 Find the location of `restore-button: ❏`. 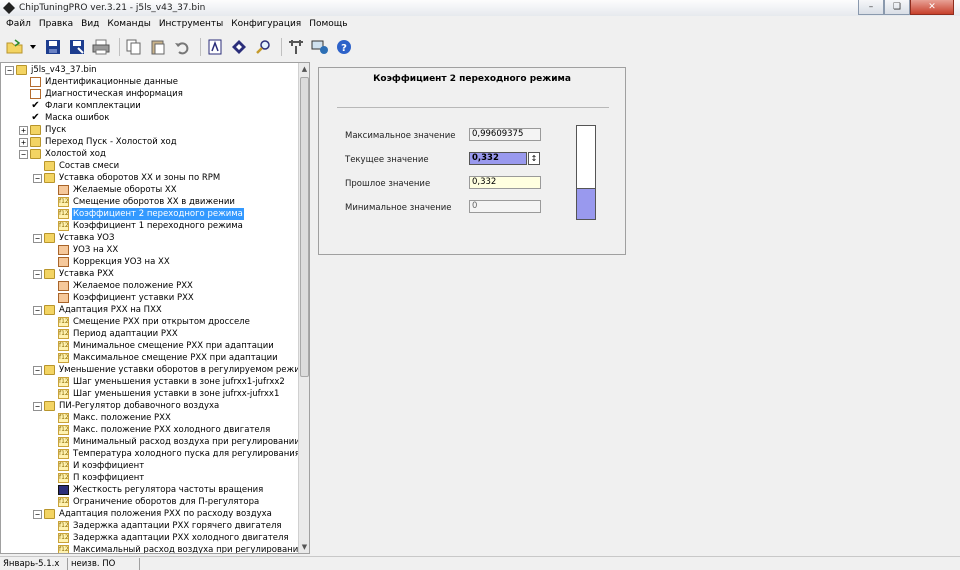

restore-button: ❏ is located at coordinates (897, 7).